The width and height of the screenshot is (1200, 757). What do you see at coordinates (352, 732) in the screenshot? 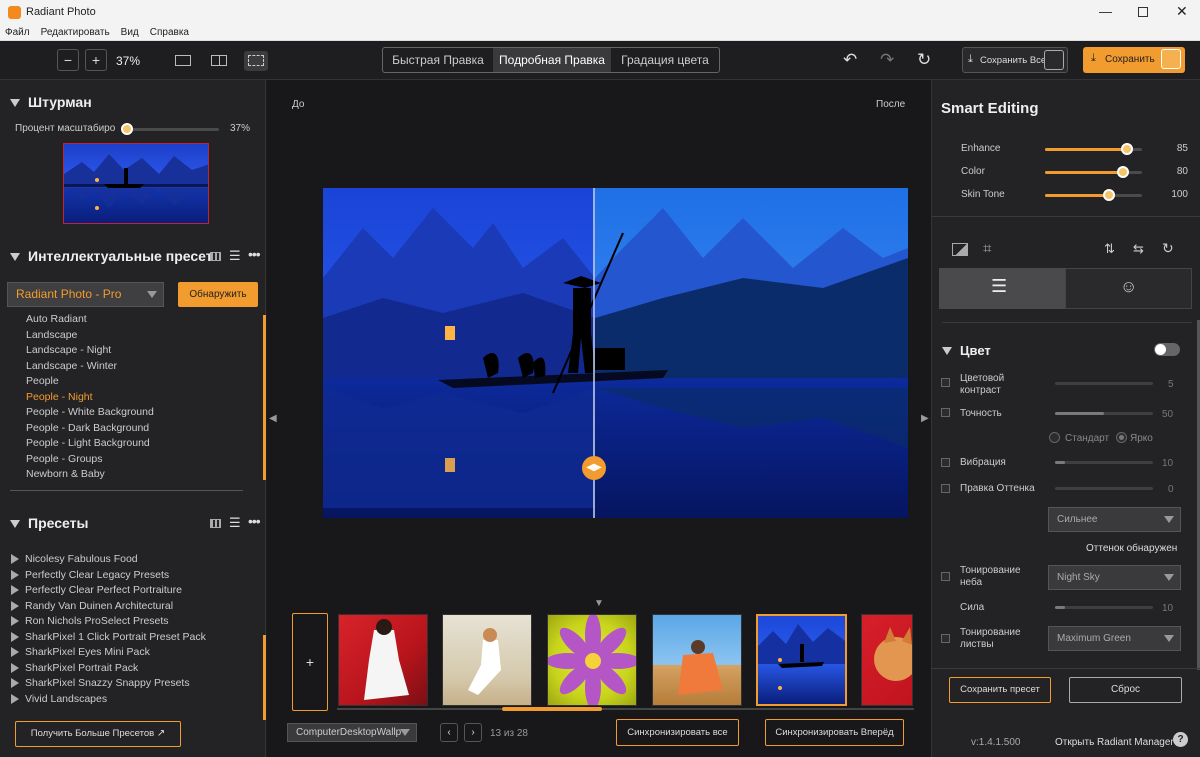
I see `folder-dropdown: ComputerDesktopWallp` at bounding box center [352, 732].